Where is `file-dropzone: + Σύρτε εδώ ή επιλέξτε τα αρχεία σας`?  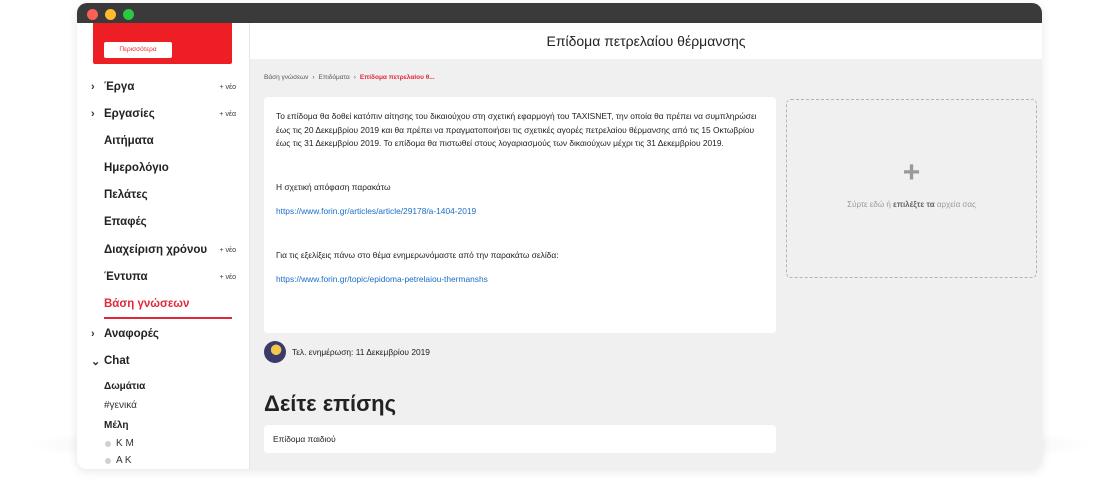
file-dropzone: + Σύρτε εδώ ή επιλέξτε τα αρχεία σας is located at coordinates (911, 188).